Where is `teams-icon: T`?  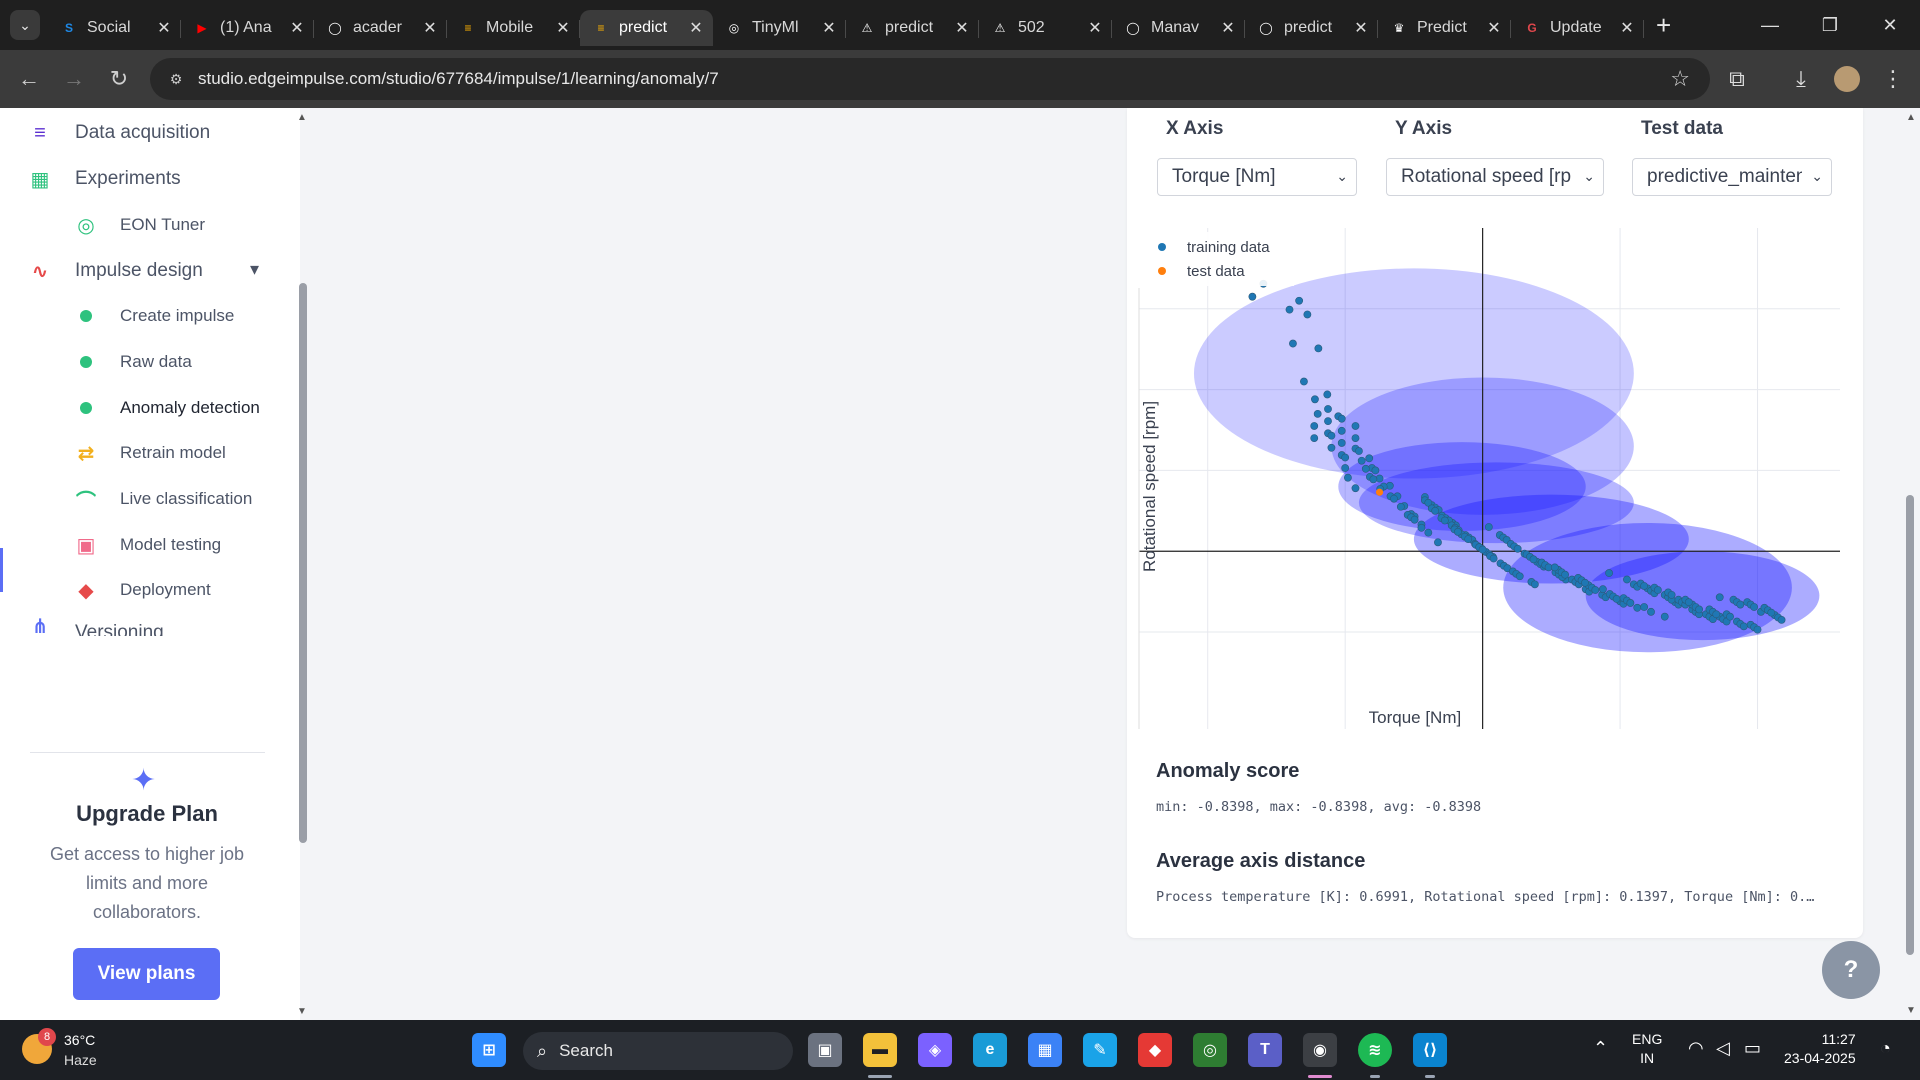
teams-icon: T is located at coordinates (1265, 1050).